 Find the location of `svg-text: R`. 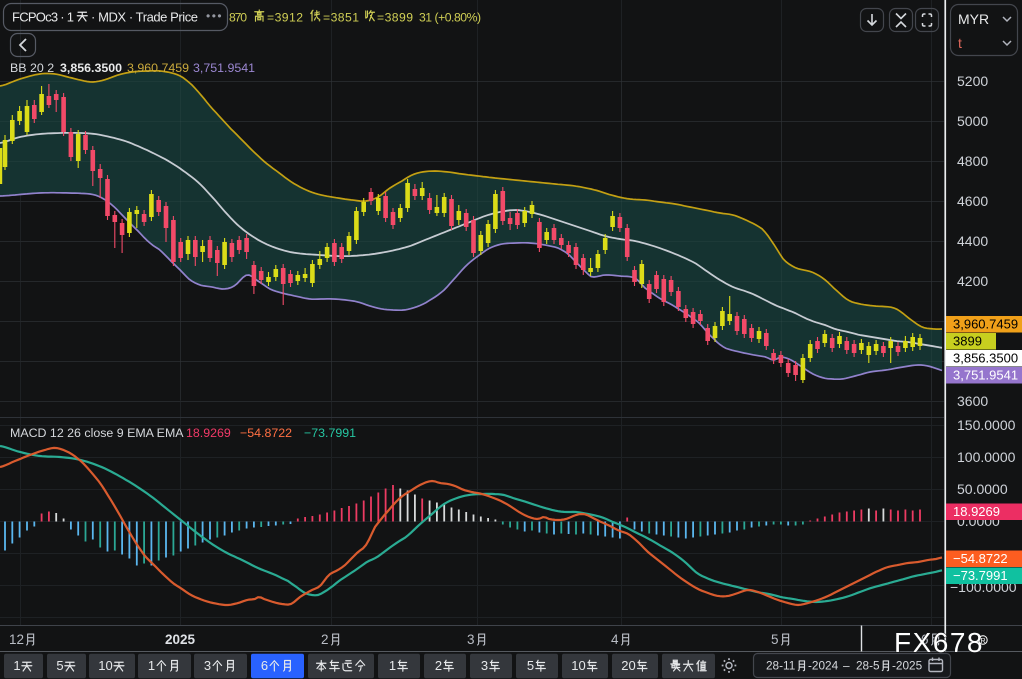

svg-text: R is located at coordinates (983, 641).